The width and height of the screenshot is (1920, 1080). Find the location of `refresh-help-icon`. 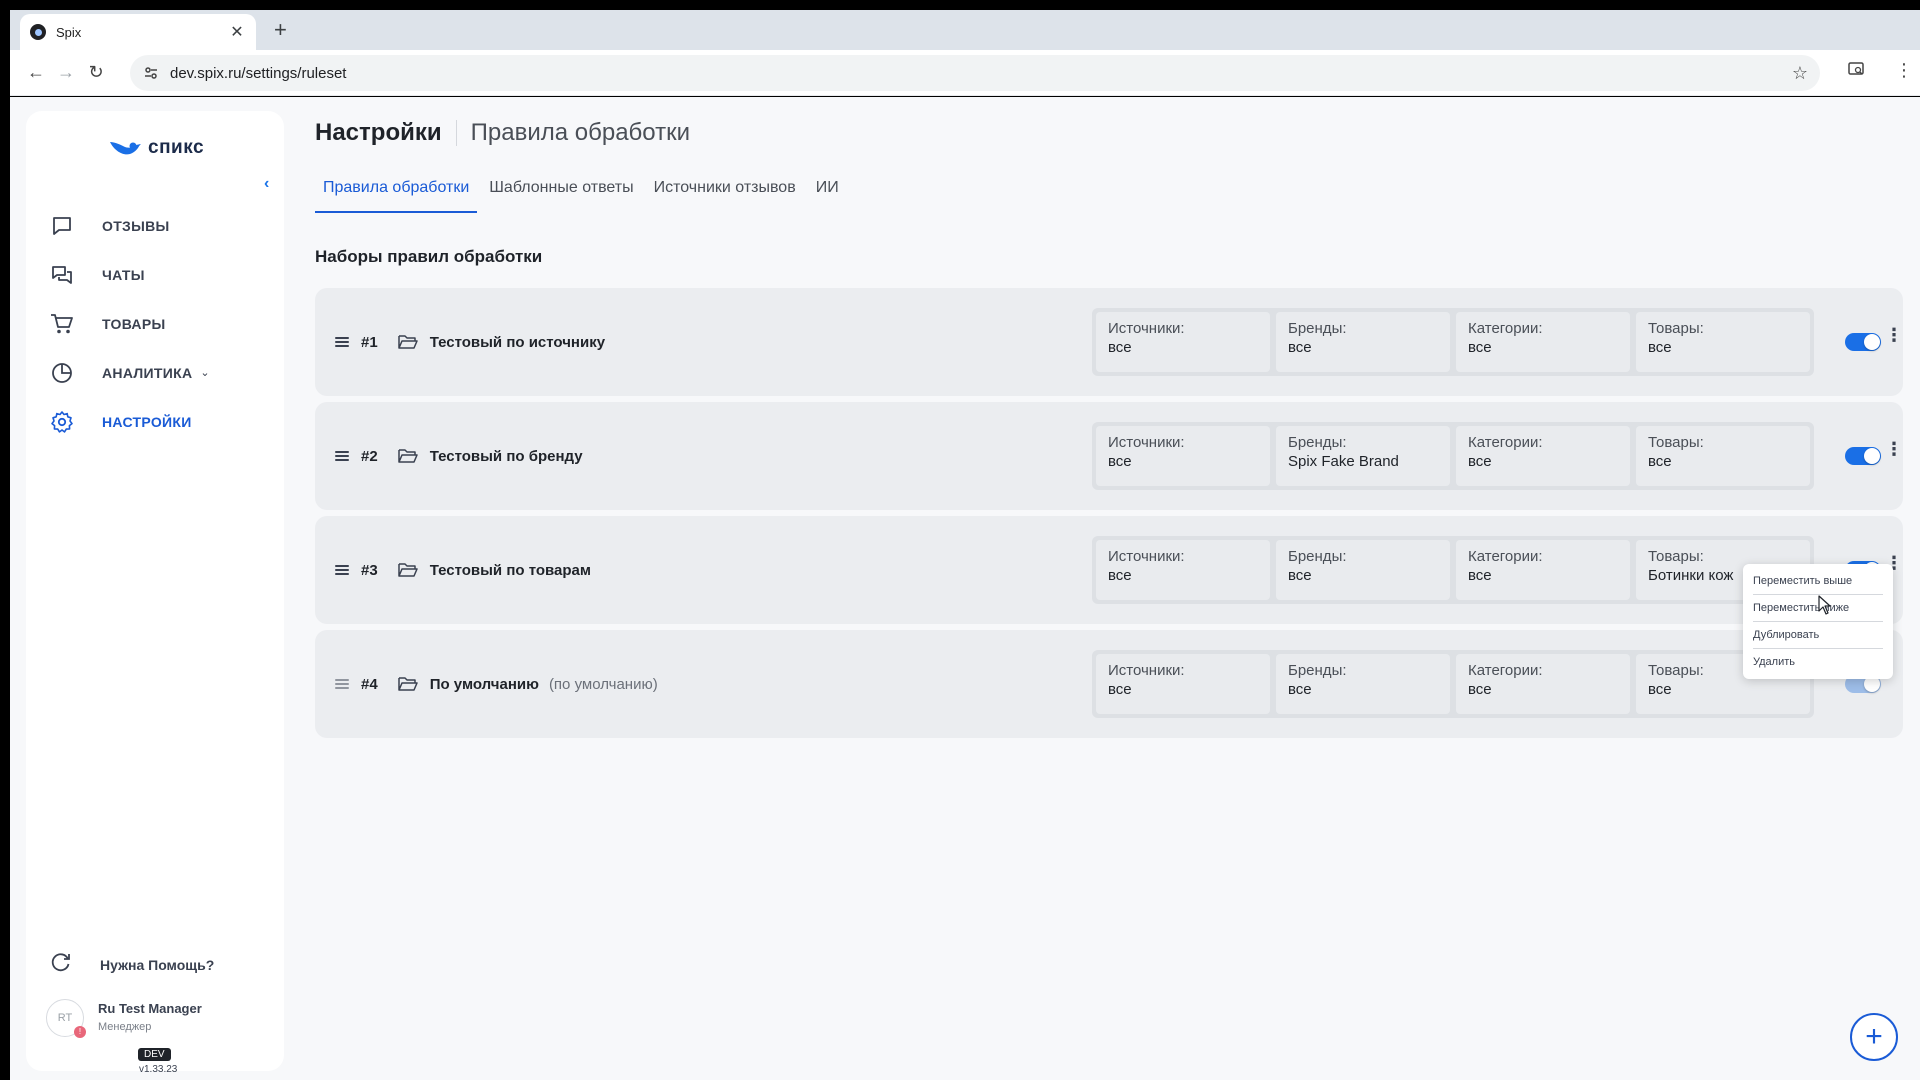

refresh-help-icon is located at coordinates (61, 964).